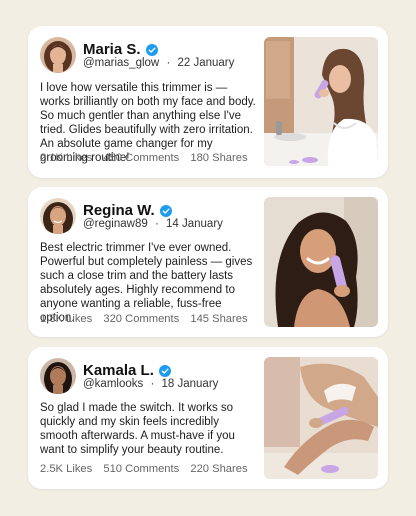  What do you see at coordinates (113, 384) in the screenshot?
I see `author-handle: @kamlooks` at bounding box center [113, 384].